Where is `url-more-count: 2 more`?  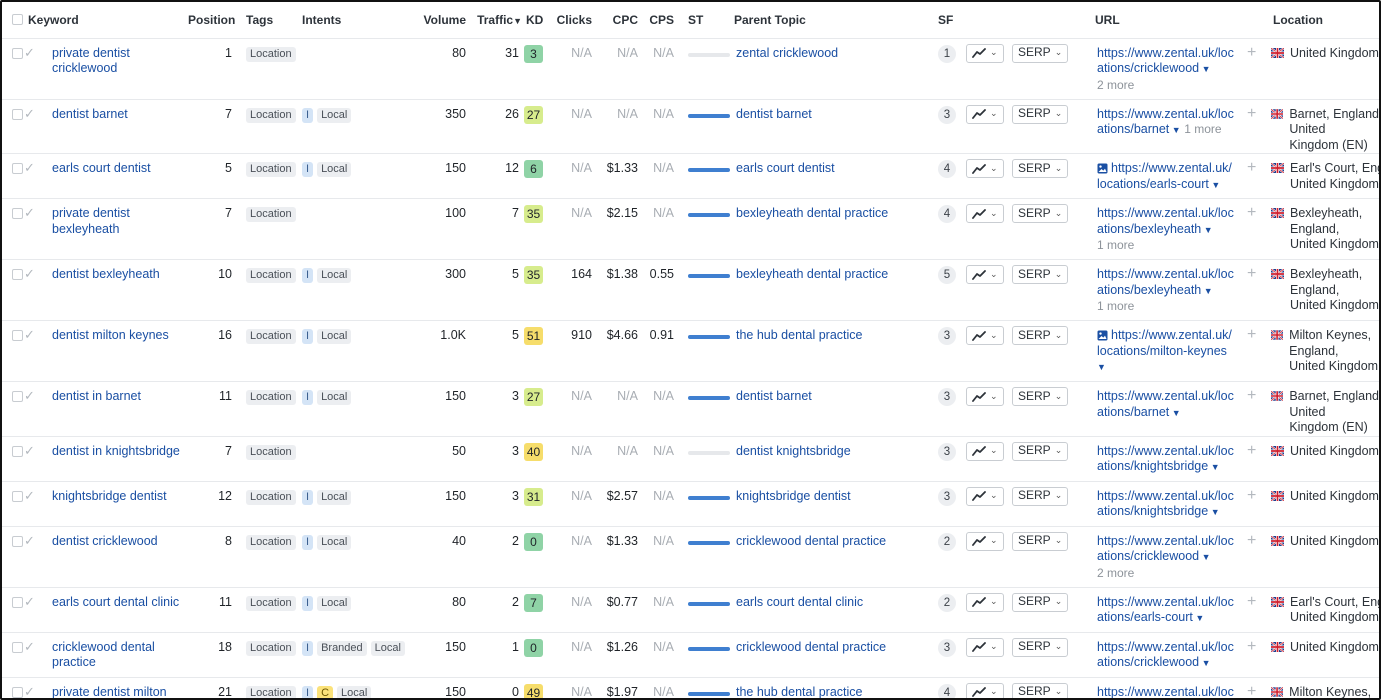
url-more-count: 2 more is located at coordinates (1168, 574).